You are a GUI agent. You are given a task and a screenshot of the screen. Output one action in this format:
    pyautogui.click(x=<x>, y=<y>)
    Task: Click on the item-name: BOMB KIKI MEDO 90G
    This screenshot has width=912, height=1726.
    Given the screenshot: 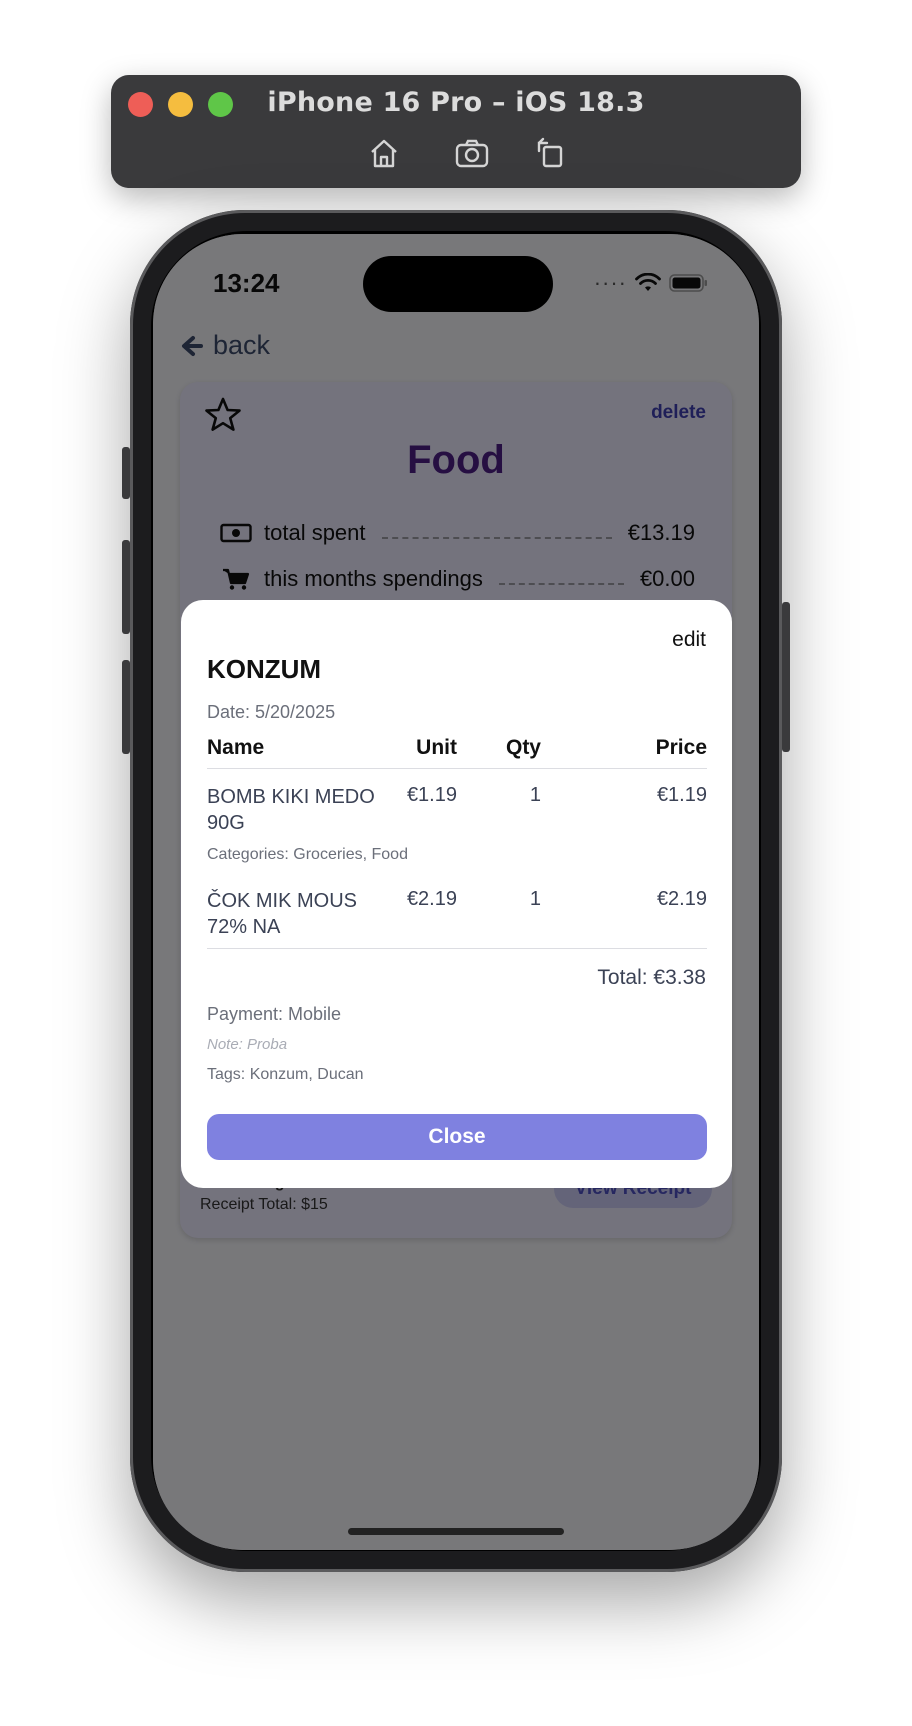 What is the action you would take?
    pyautogui.click(x=291, y=810)
    